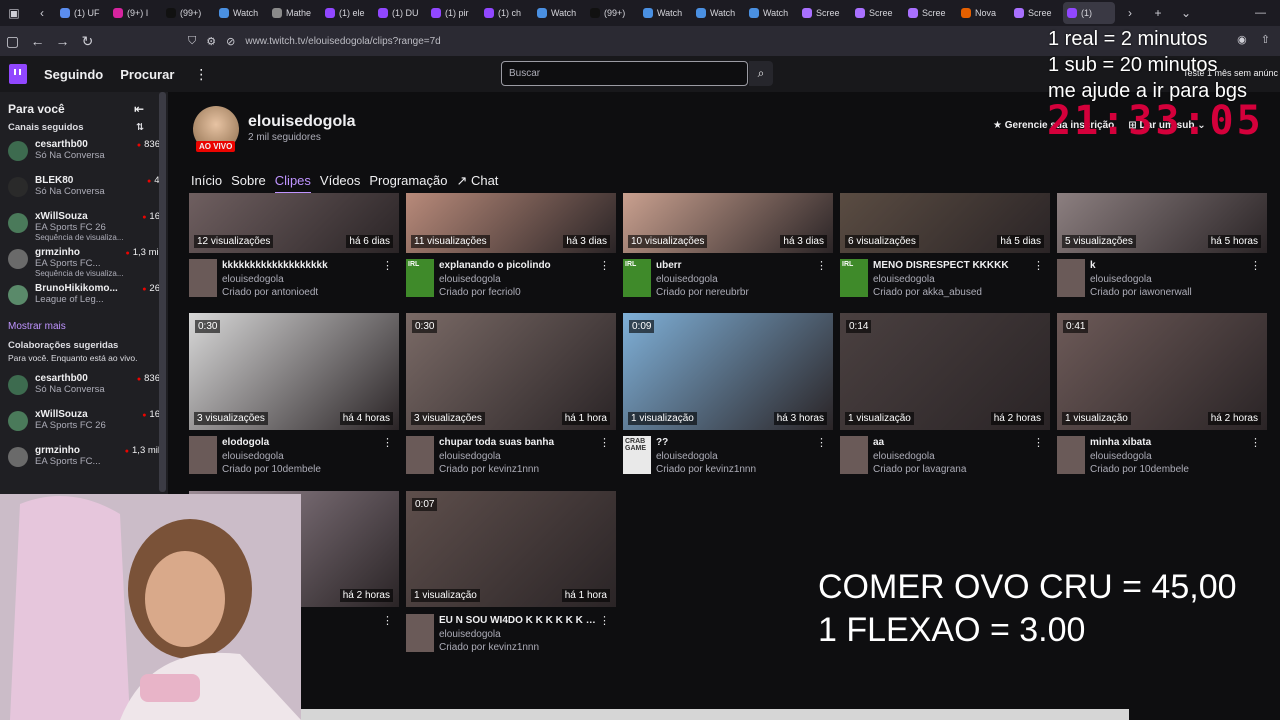 The image size is (1280, 720). Describe the element at coordinates (637, 455) in the screenshot. I see `game-box-art: CRAB GAME` at that location.